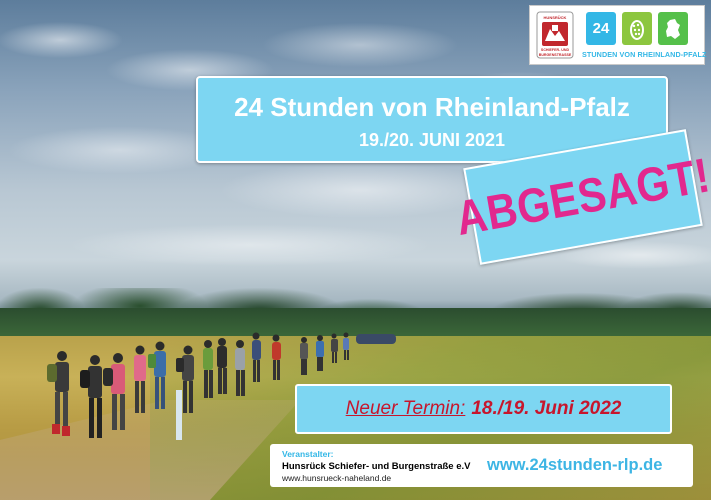 Image resolution: width=711 pixels, height=500 pixels. What do you see at coordinates (637, 28) in the screenshot?
I see `footprint-icon` at bounding box center [637, 28].